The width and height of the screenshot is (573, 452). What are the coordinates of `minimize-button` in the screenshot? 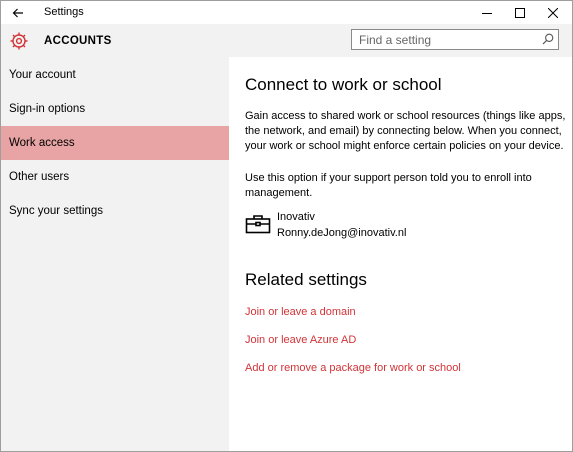 It's located at (487, 12).